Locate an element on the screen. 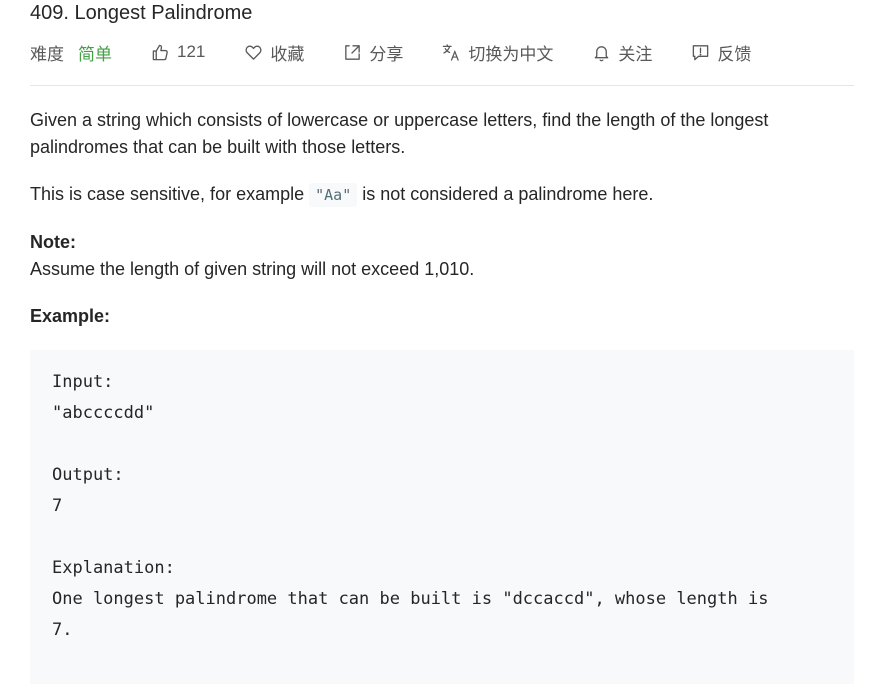 Image resolution: width=874 pixels, height=684 pixels. feedback-label: 反馈 is located at coordinates (734, 54).